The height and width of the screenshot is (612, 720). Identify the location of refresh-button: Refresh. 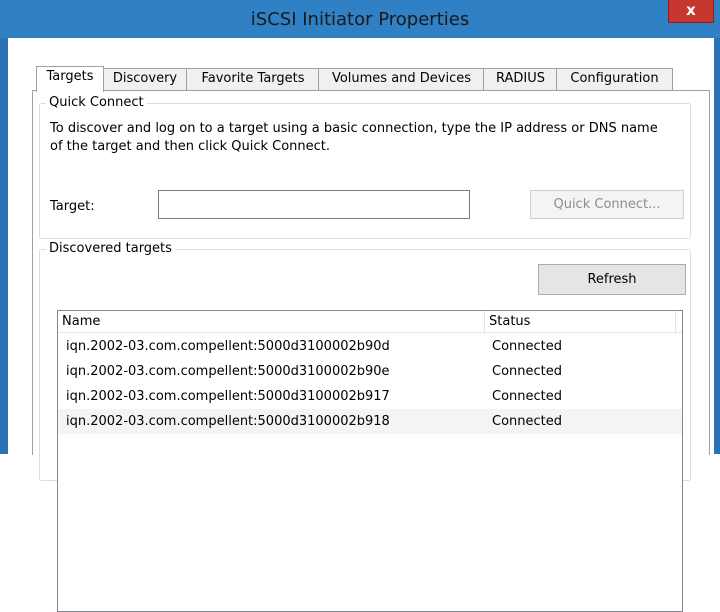
(612, 279).